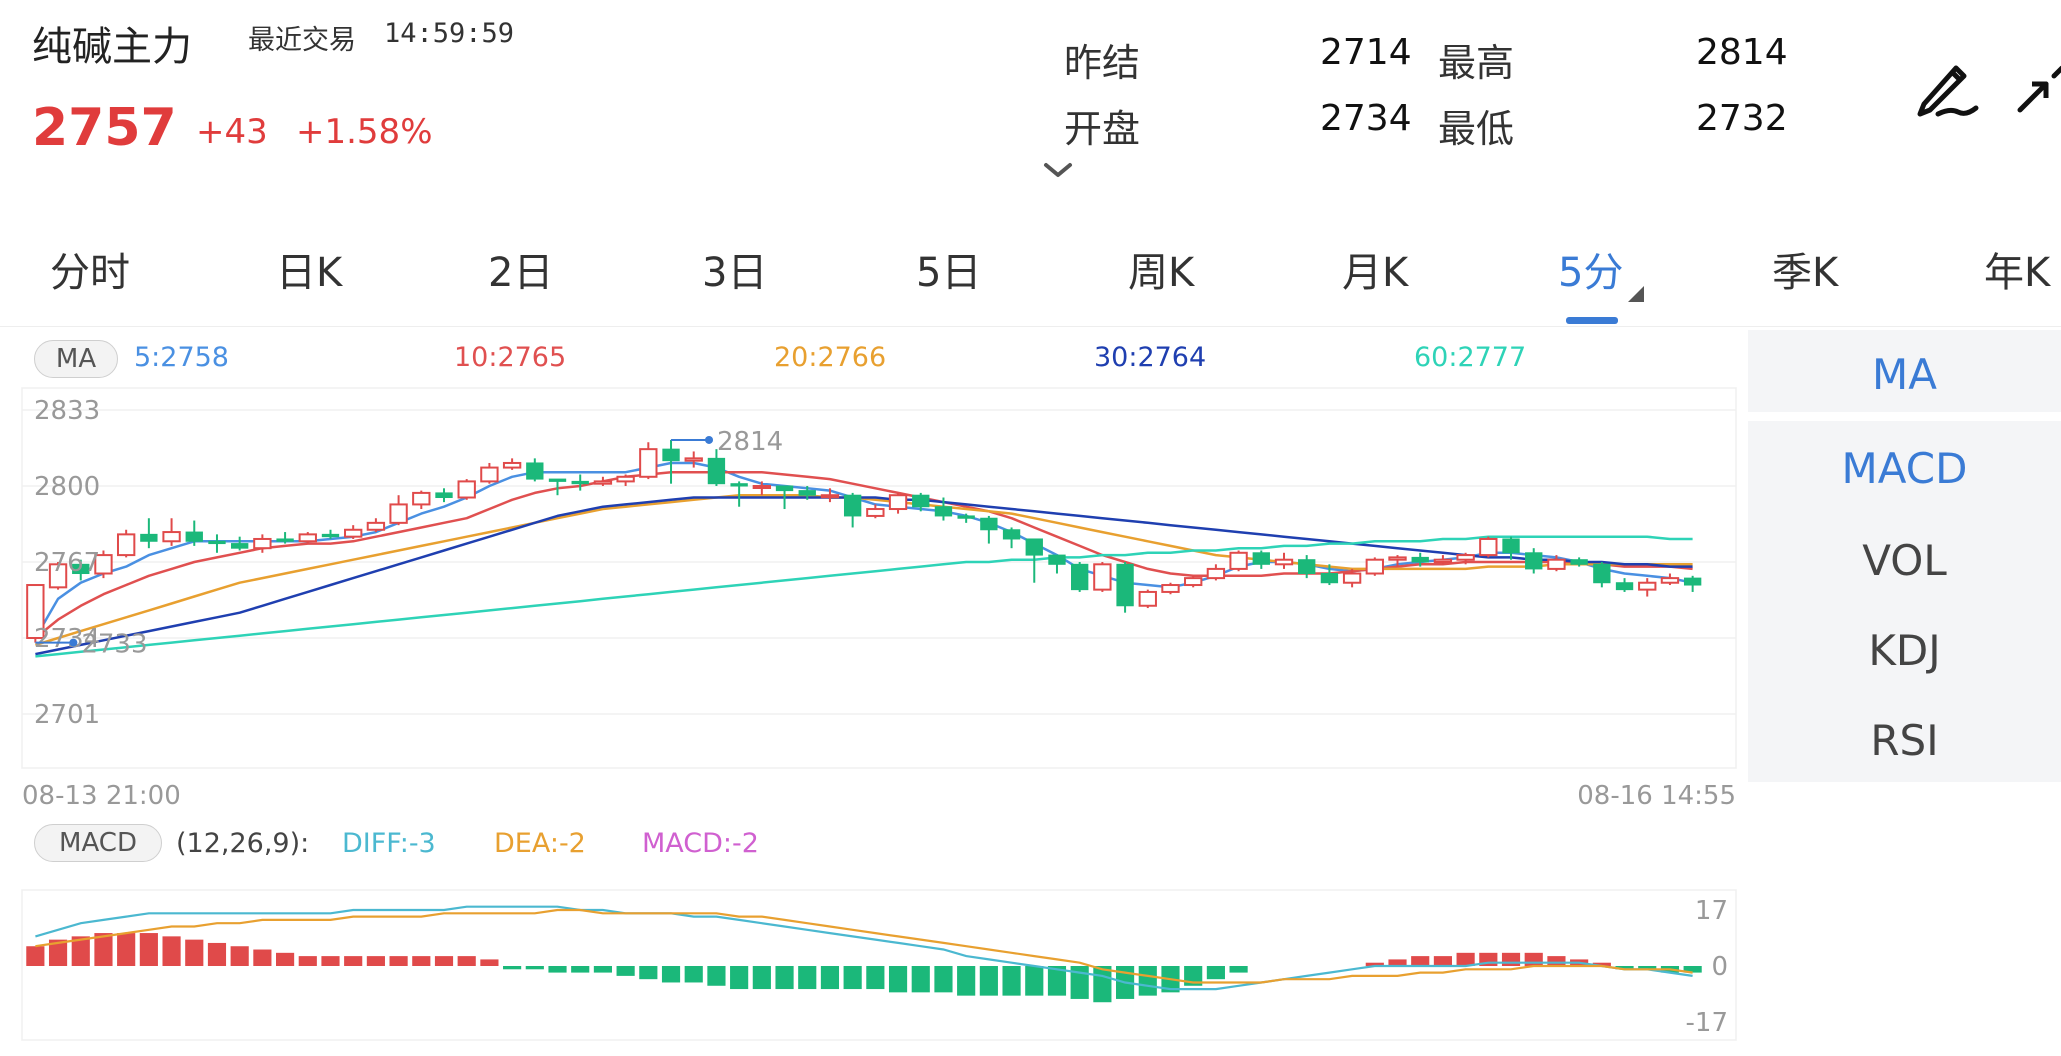 The width and height of the screenshot is (2061, 1056). I want to click on high-annotation: 2814, so click(750, 442).